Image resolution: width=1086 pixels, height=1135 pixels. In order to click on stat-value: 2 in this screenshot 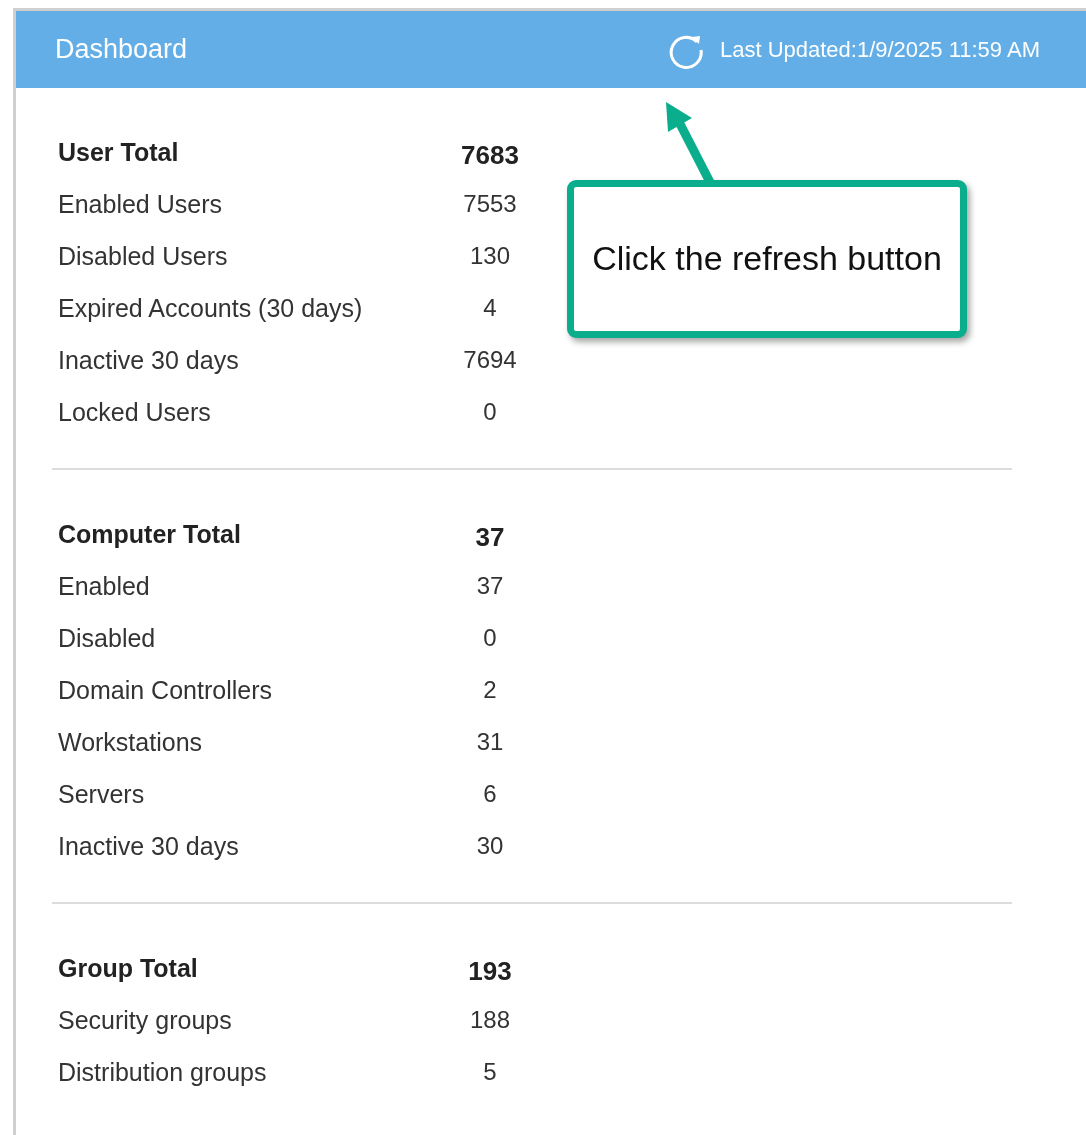, I will do `click(490, 690)`.